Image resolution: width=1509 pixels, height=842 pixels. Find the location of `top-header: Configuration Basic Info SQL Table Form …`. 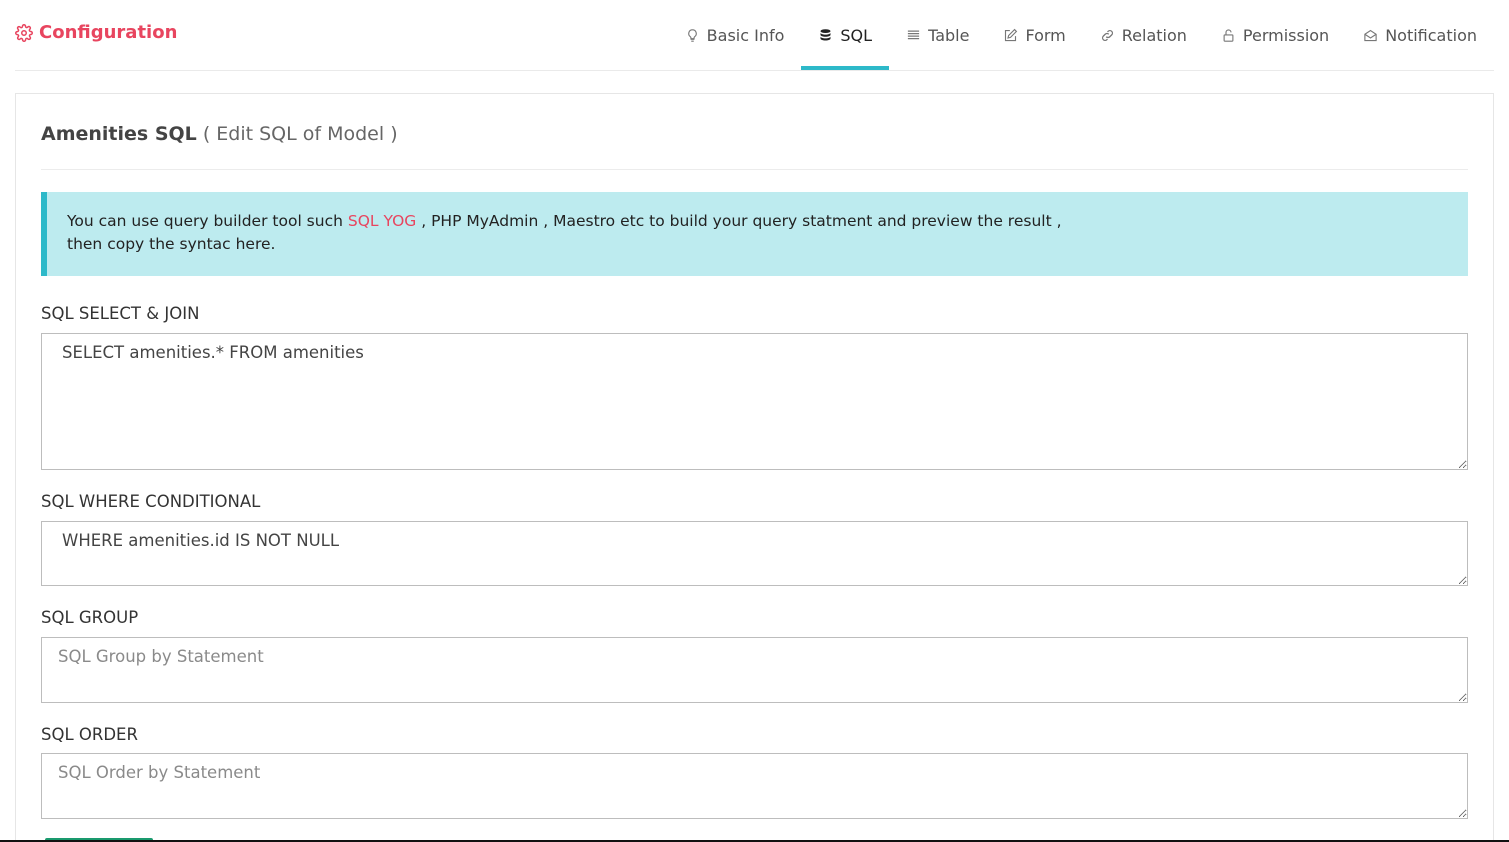

top-header: Configuration Basic Info SQL Table Form … is located at coordinates (754, 35).